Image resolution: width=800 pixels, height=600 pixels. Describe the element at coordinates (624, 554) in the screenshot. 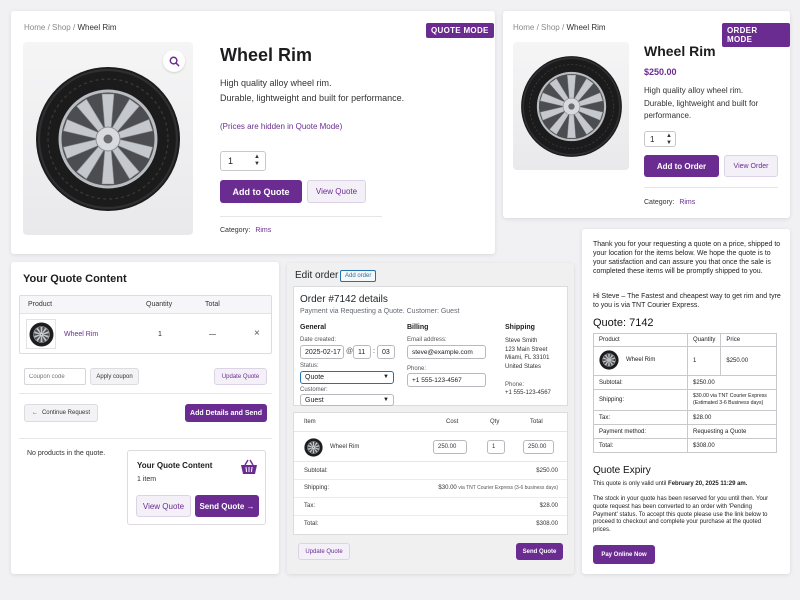

I see `pay-online-now-button: Pay Online Now` at that location.